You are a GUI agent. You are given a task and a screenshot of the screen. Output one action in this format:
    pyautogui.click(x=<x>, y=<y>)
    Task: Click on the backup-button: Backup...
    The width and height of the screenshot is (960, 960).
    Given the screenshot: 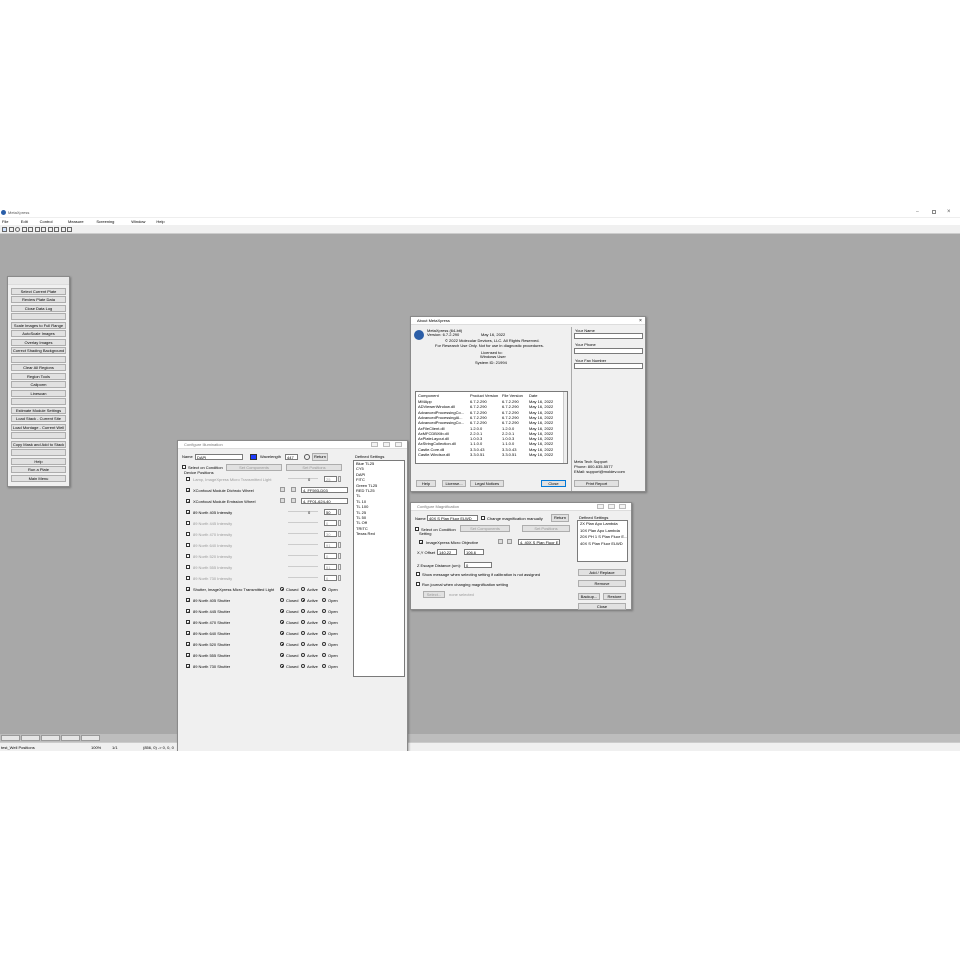 What is the action you would take?
    pyautogui.click(x=589, y=596)
    